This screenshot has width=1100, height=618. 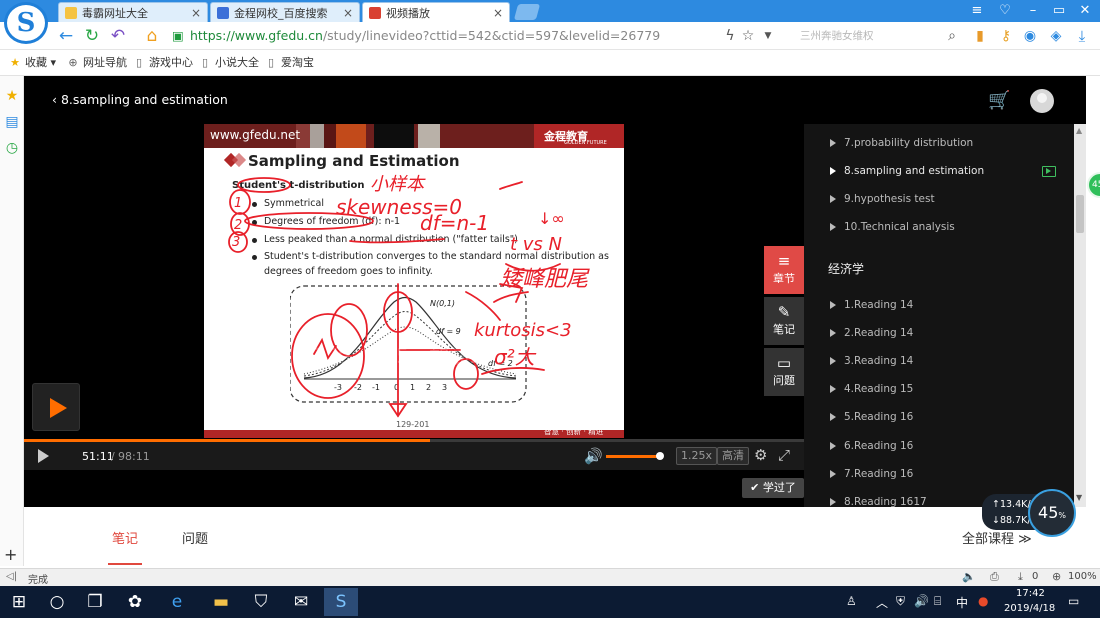 I want to click on lesson-item: 3.Reading 14, so click(x=871, y=361).